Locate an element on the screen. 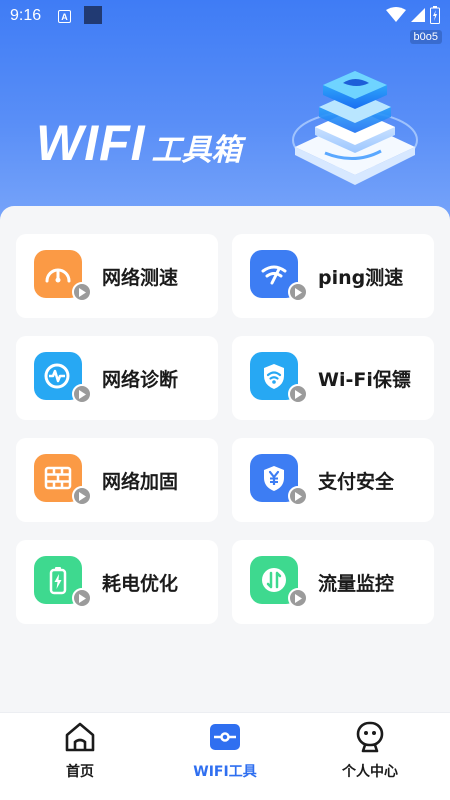 This screenshot has height=800, width=450. battery-status-icon is located at coordinates (435, 15).